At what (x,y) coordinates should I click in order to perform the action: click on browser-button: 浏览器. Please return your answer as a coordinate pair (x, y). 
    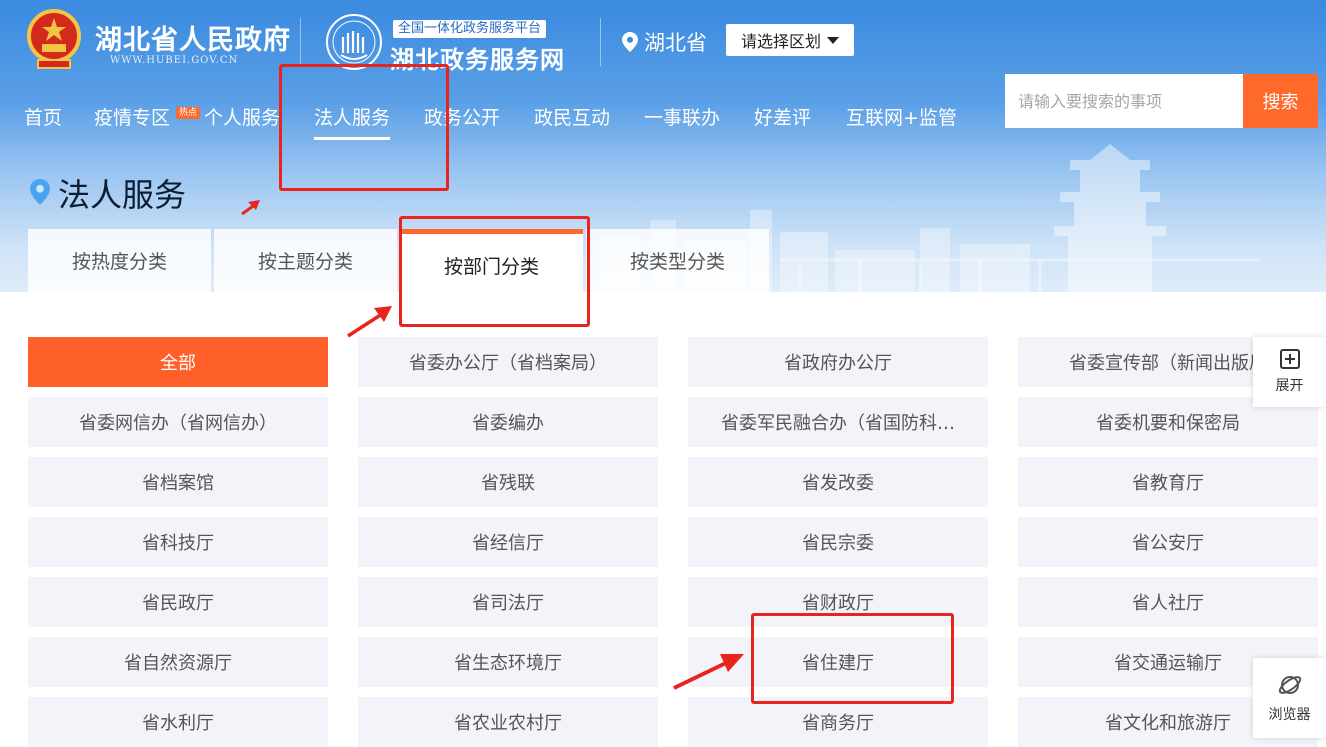
    Looking at the image, I should click on (1289, 698).